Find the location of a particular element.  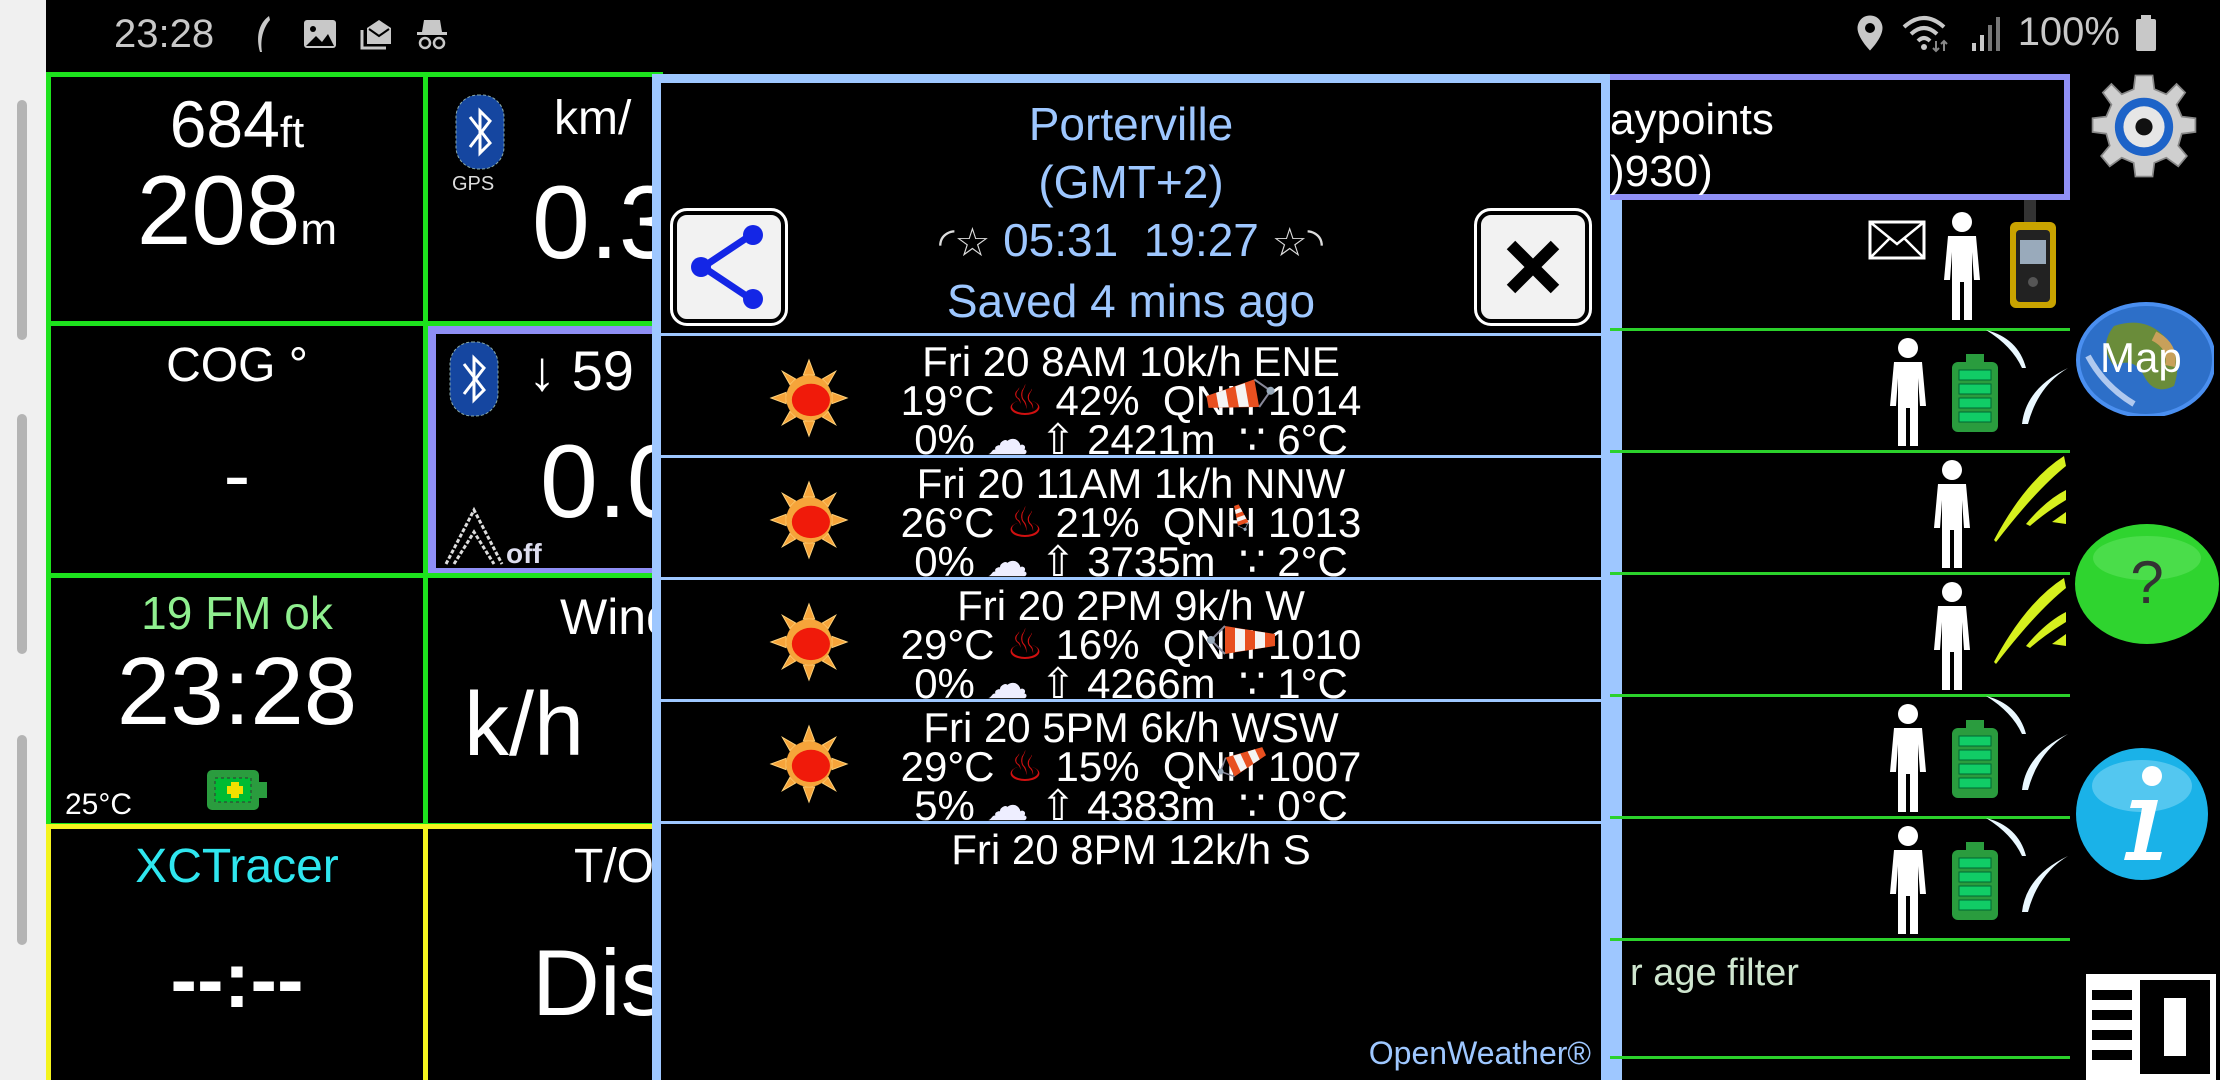

takeoff-value: Dis is located at coordinates (597, 982).